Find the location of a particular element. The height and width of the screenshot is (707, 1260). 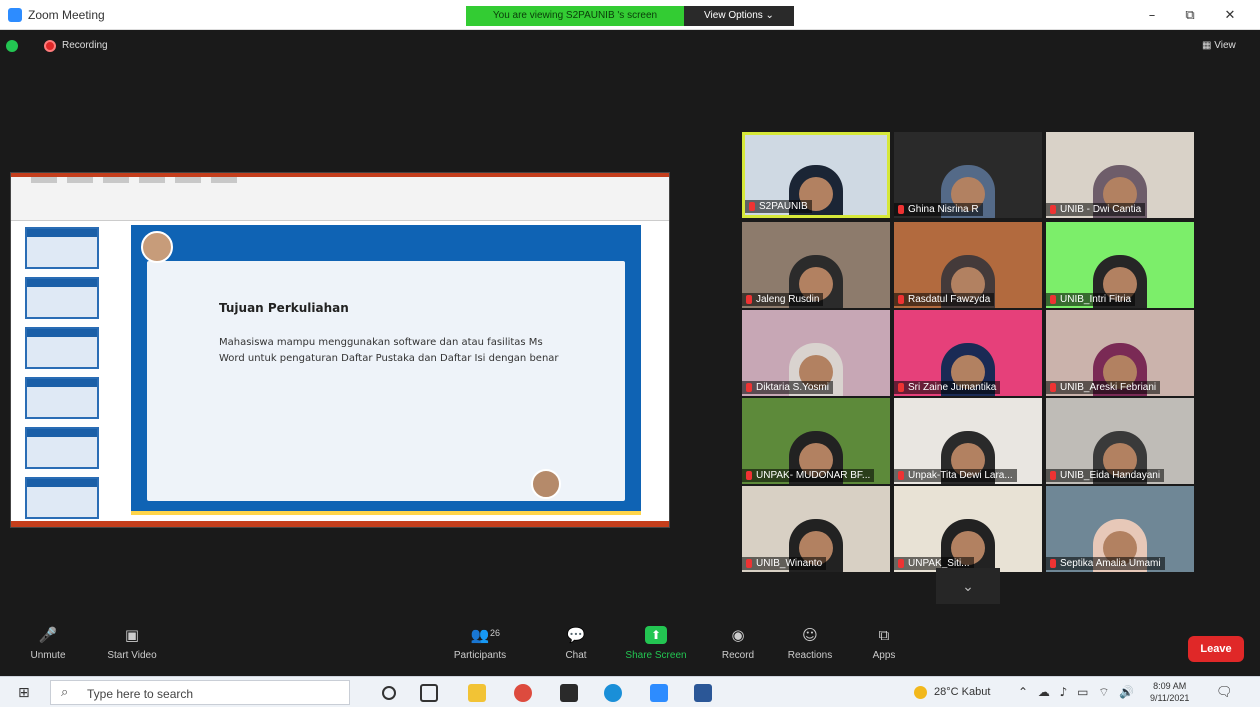

recording-icon is located at coordinates (50, 46).